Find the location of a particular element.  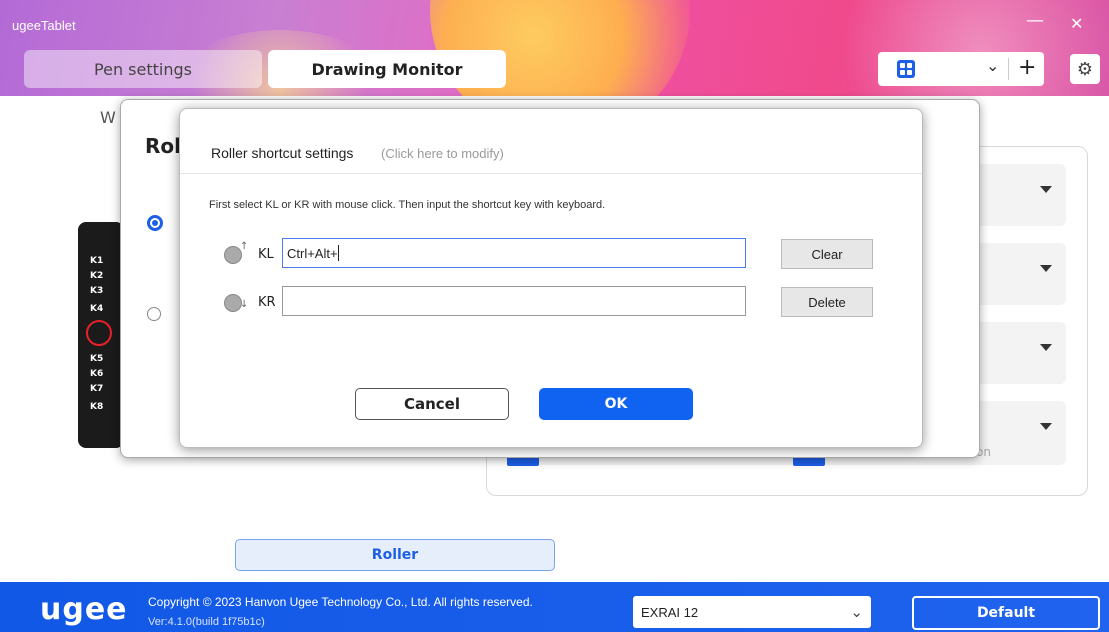

cancel-button: Cancel is located at coordinates (432, 404).